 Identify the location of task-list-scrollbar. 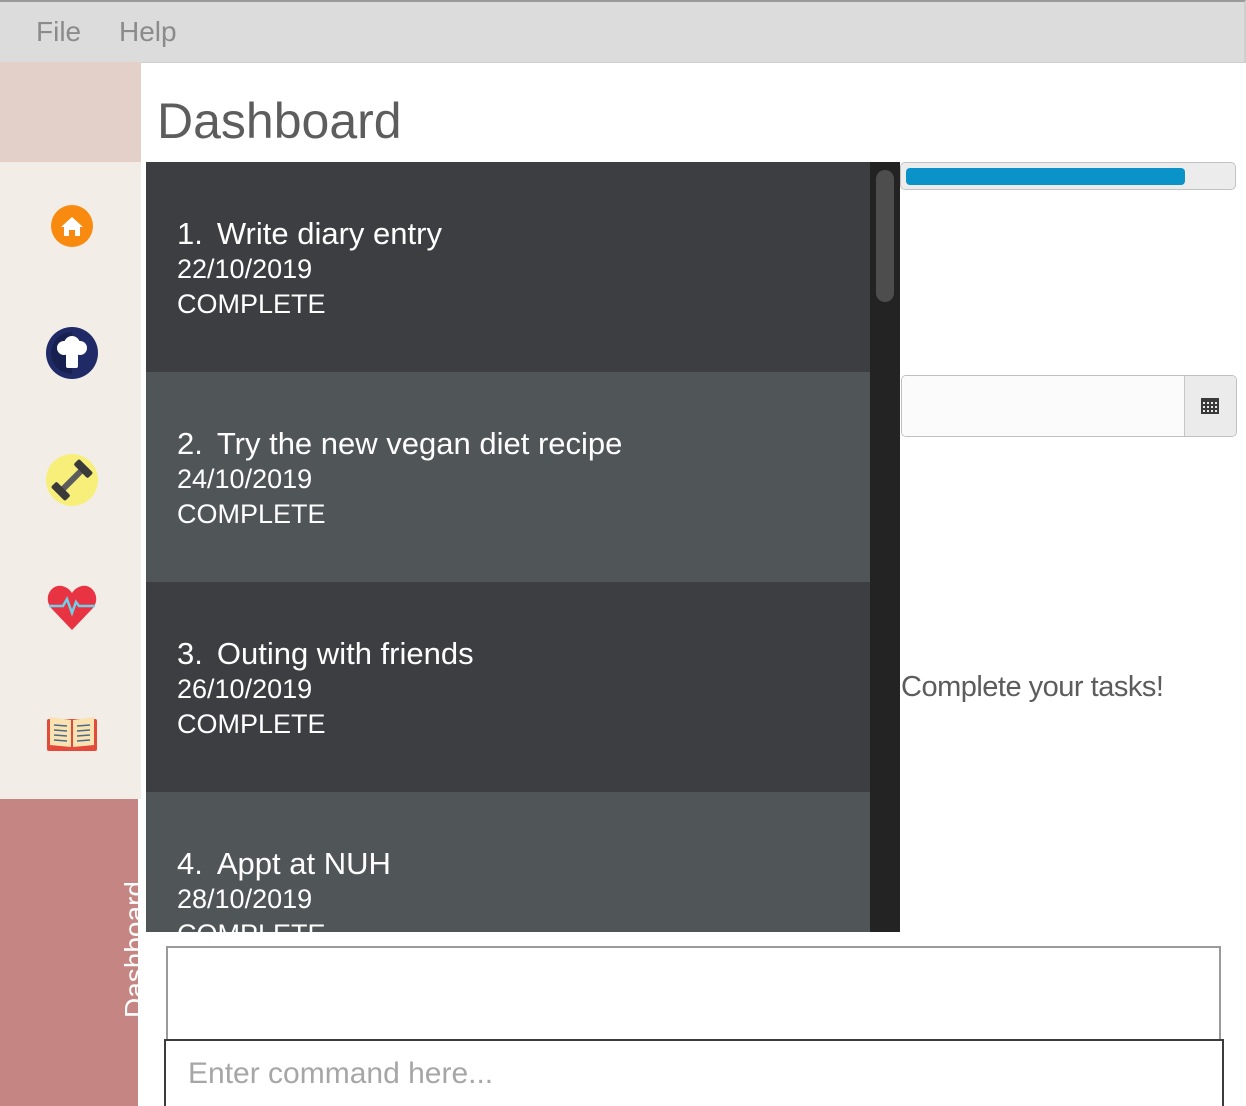
(885, 547).